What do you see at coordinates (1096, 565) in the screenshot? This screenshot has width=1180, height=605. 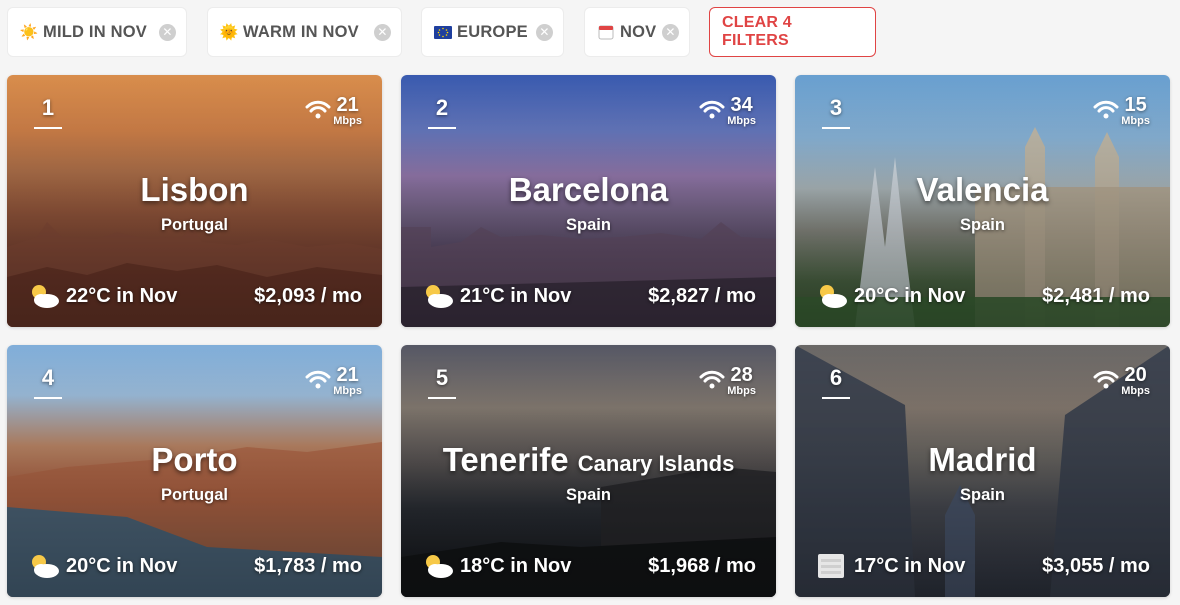 I see `cost-of-living: $3,055 / mo` at bounding box center [1096, 565].